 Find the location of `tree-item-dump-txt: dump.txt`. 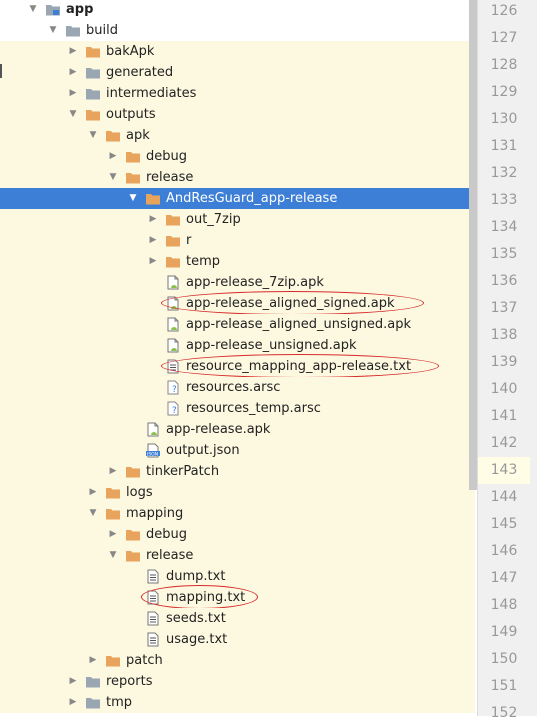

tree-item-dump-txt: dump.txt is located at coordinates (237, 576).